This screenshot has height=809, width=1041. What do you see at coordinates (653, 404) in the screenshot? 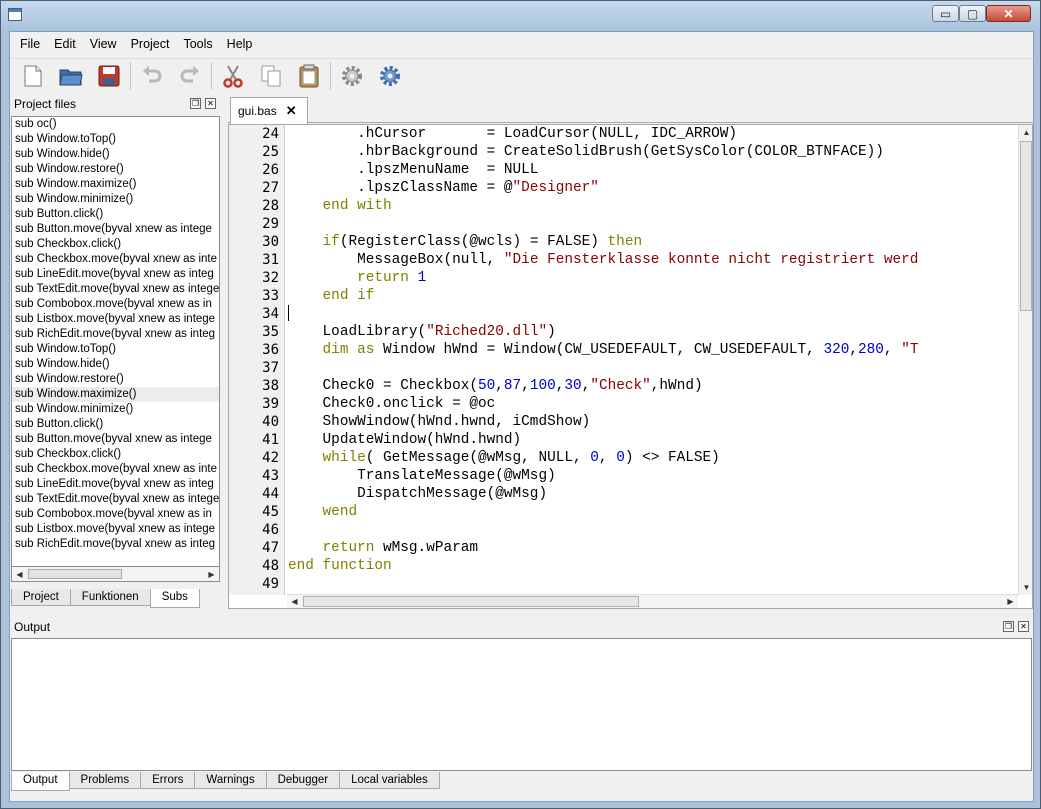
I see `code-line: Check0.onclick = @oc` at bounding box center [653, 404].